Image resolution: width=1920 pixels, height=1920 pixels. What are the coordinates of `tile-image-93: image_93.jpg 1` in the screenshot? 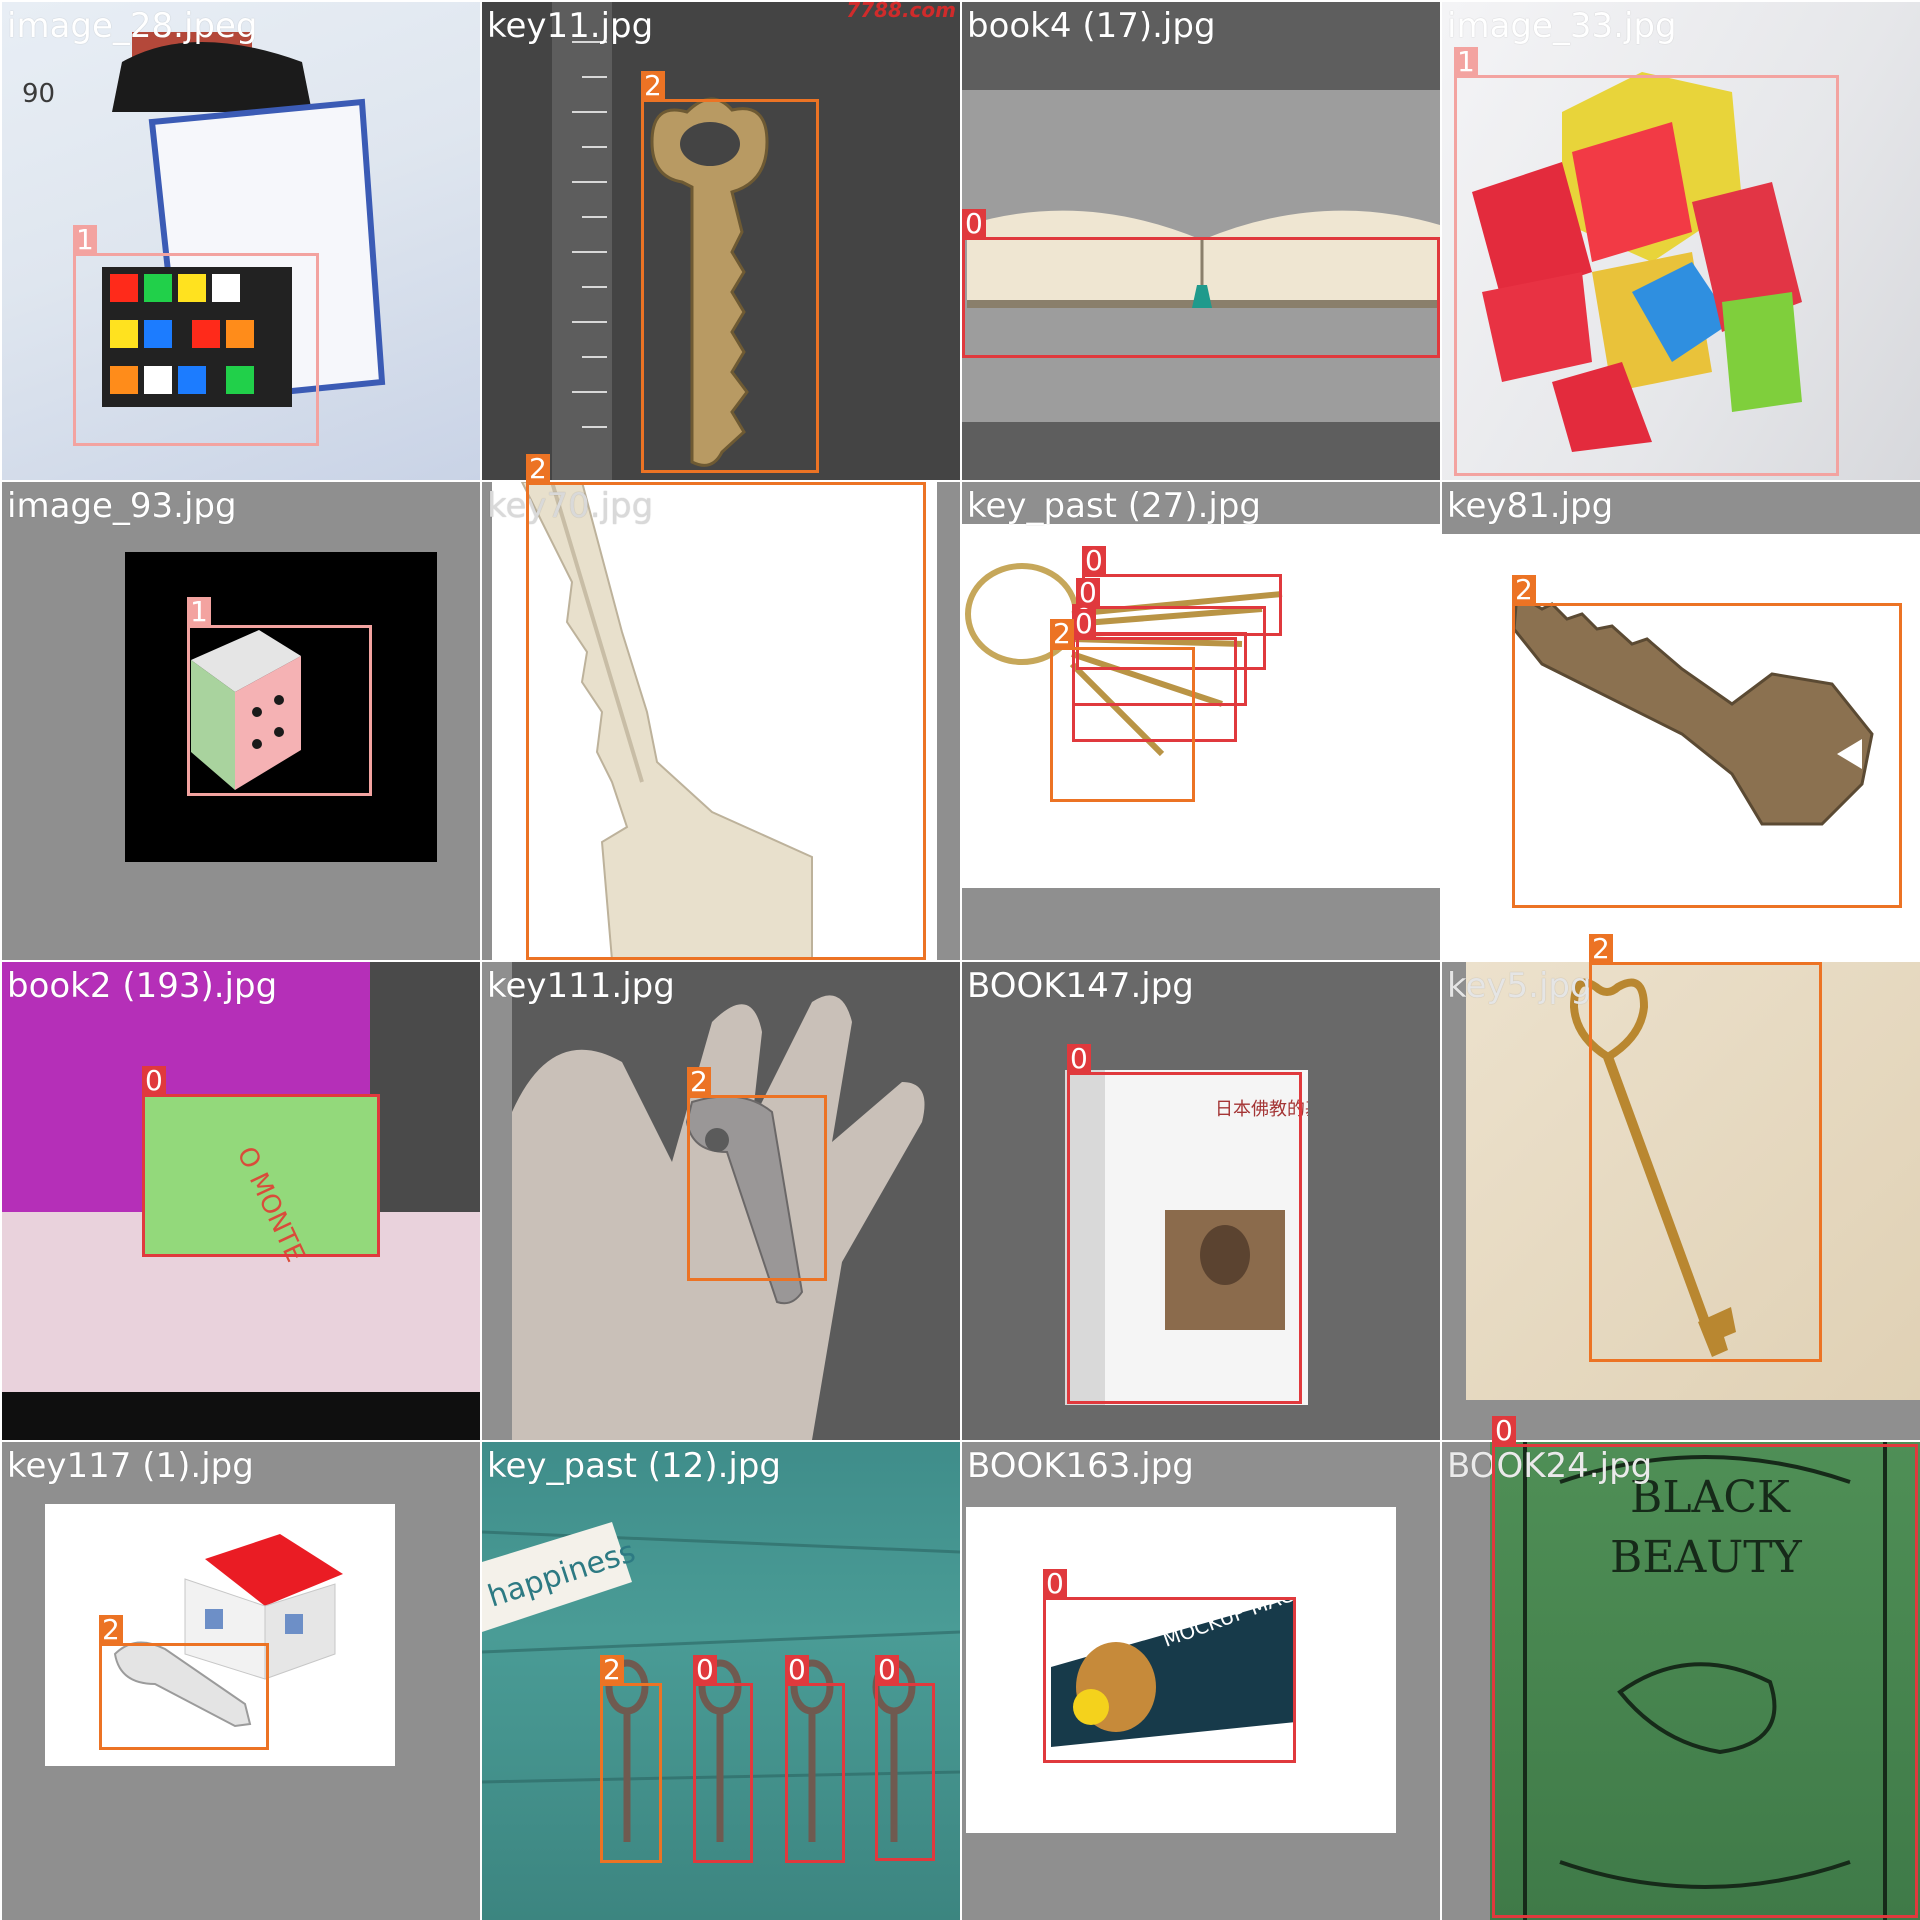 It's located at (241, 721).